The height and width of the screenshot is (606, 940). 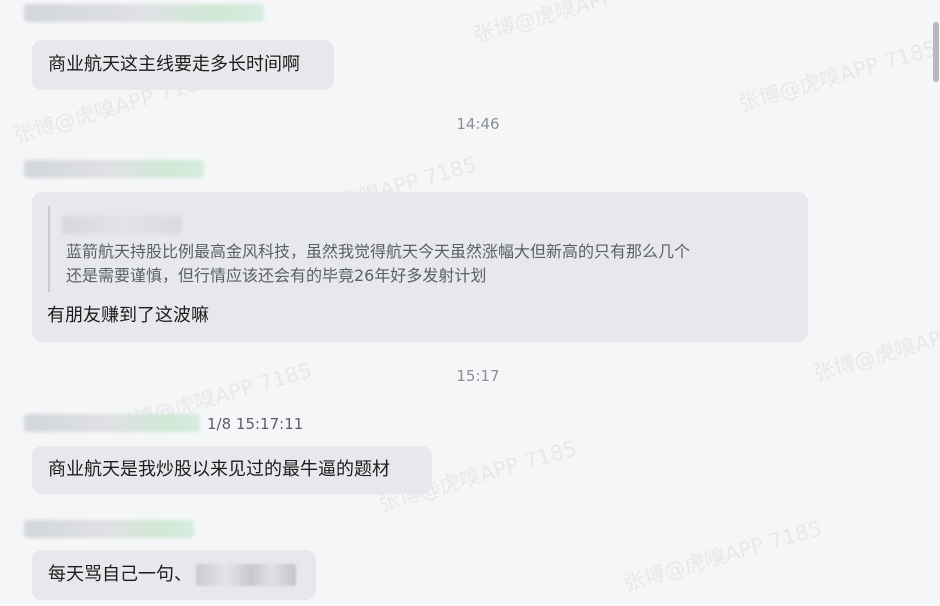 I want to click on redacted-content, so click(x=246, y=575).